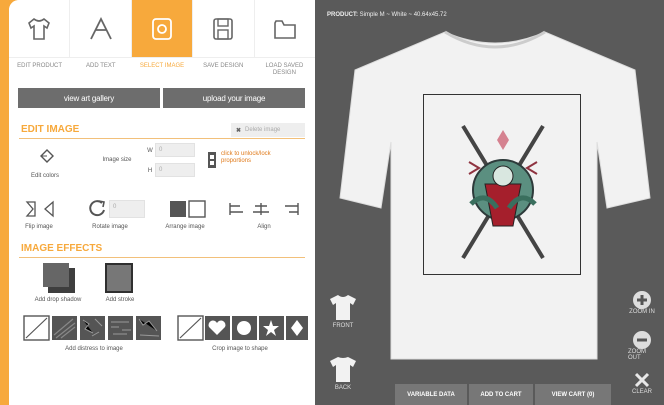 The image size is (664, 405). I want to click on front-tshirt-icon, so click(343, 307).